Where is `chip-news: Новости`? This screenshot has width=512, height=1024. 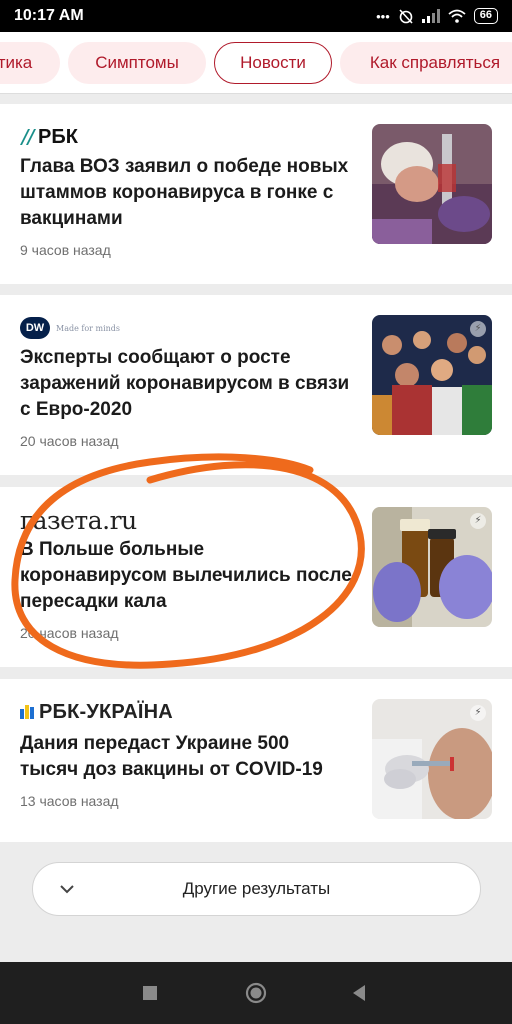
chip-news: Новости is located at coordinates (273, 63).